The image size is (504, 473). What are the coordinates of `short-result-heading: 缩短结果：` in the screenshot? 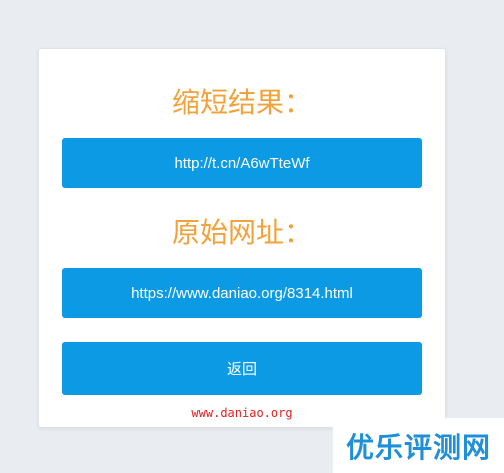 It's located at (241, 102).